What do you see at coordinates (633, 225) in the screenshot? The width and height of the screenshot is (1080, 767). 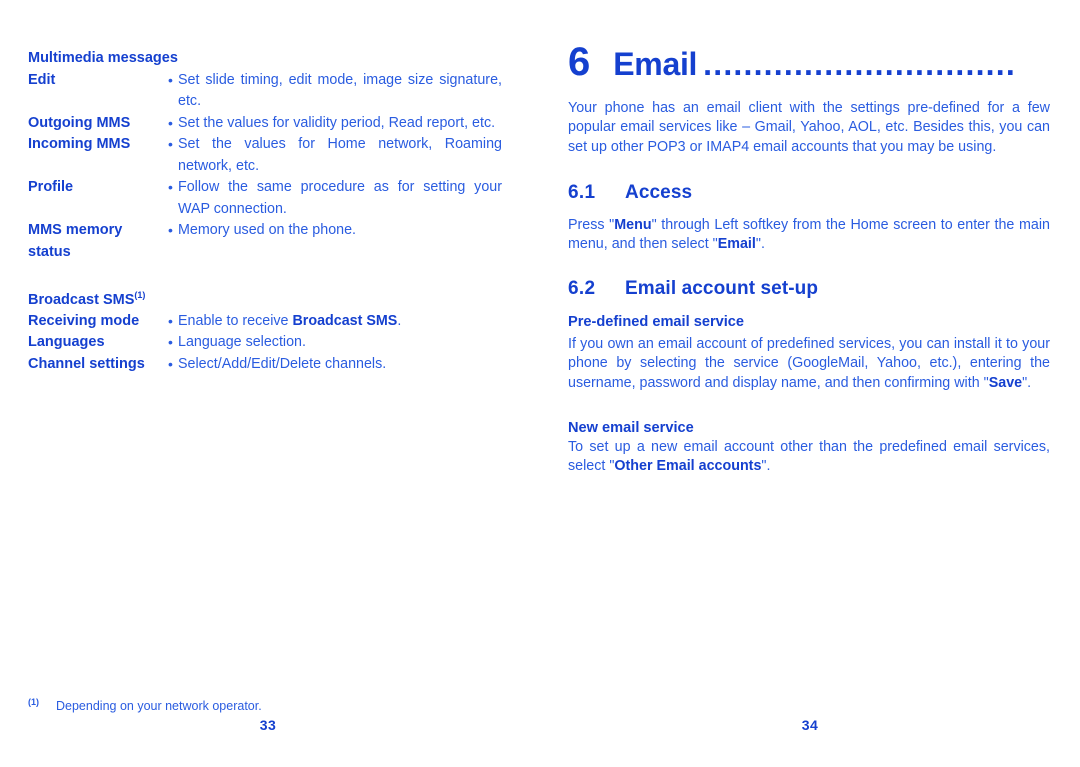 I see `body-emphasis-menu: Menu` at bounding box center [633, 225].